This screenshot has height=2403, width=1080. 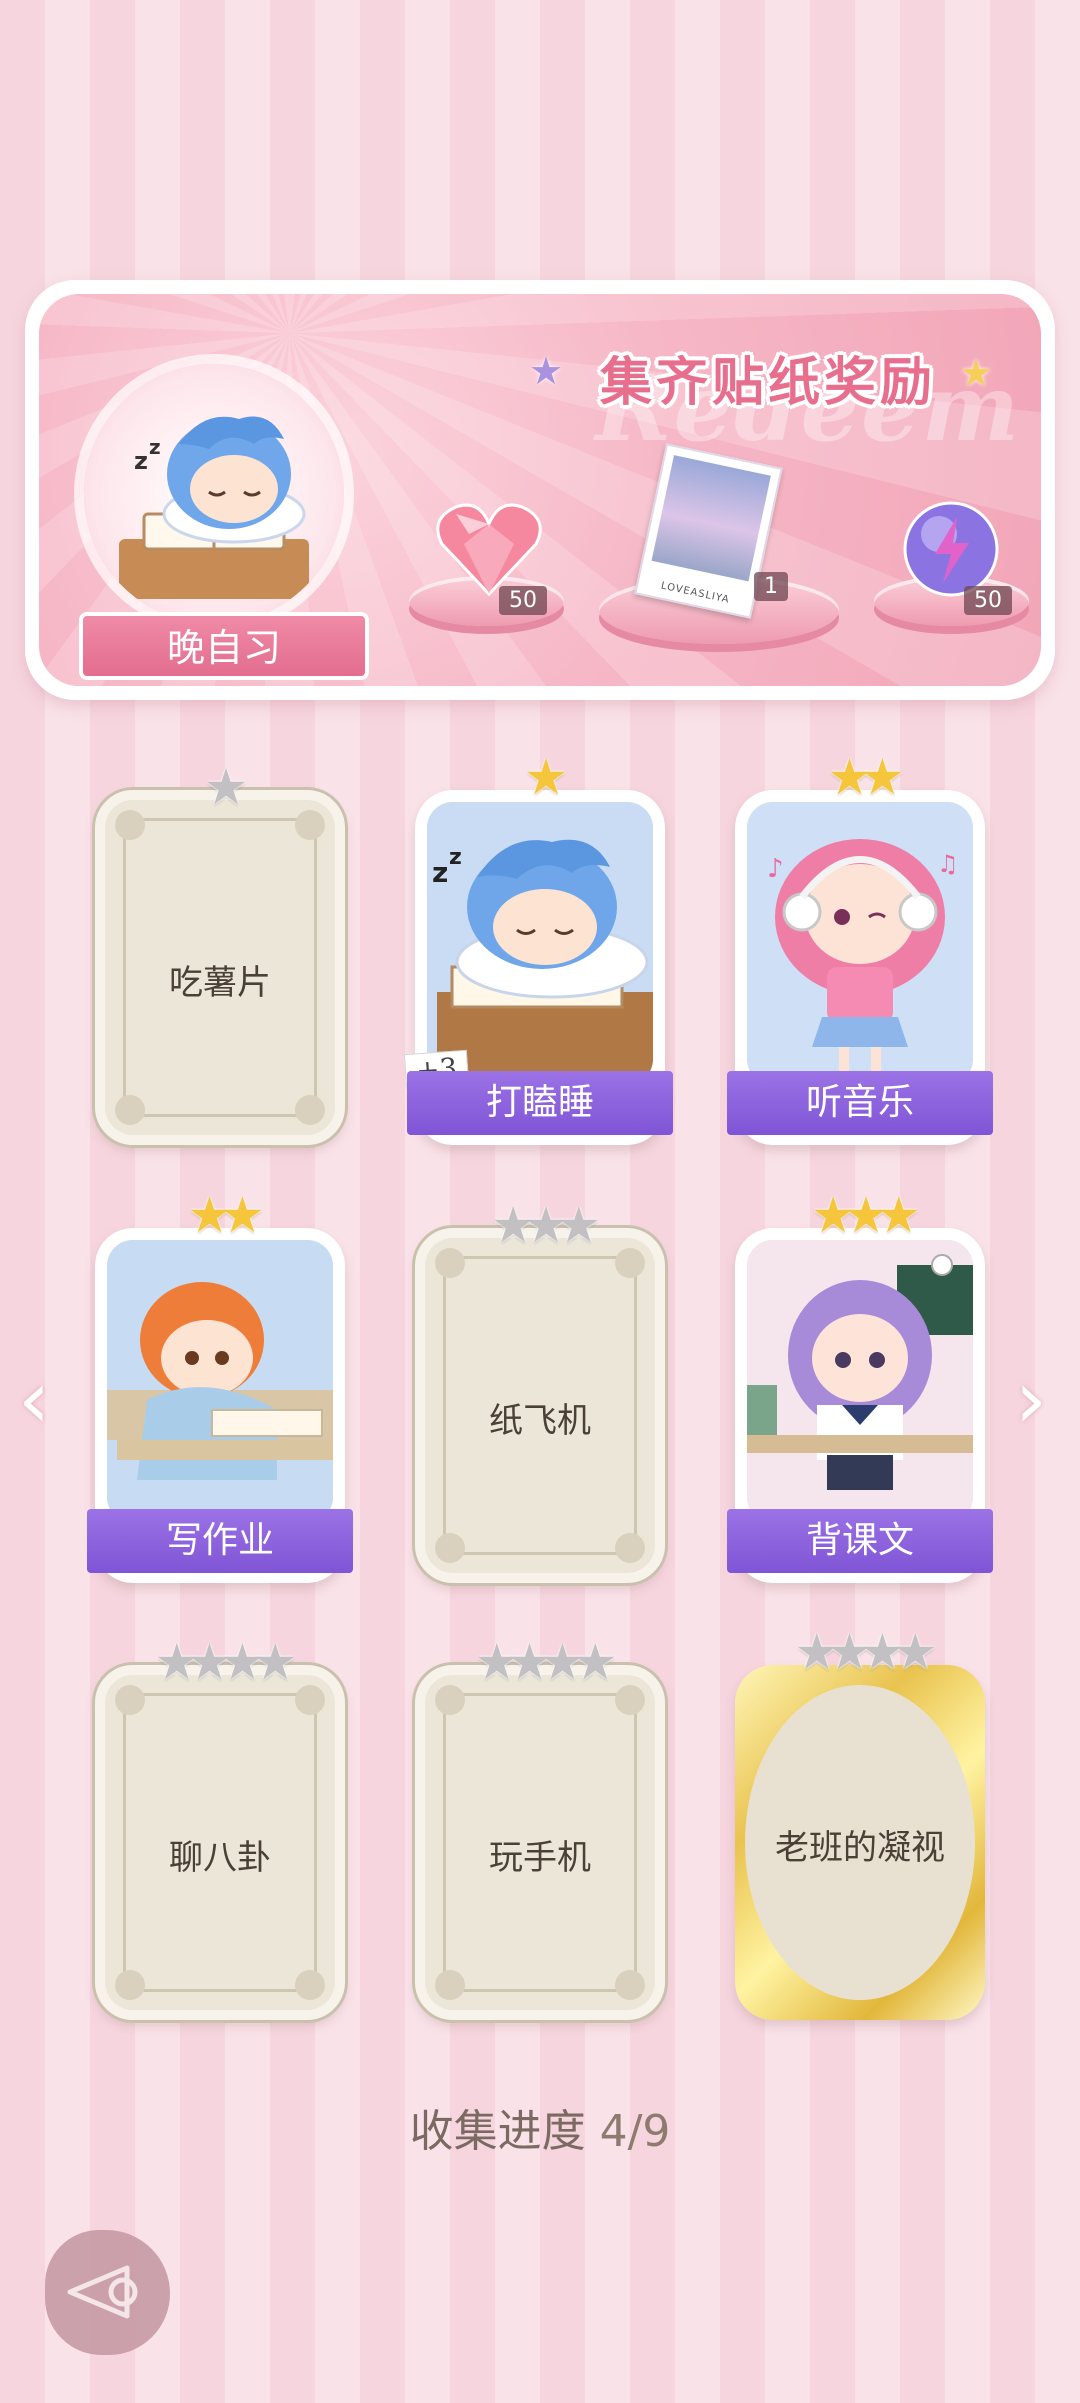 I want to click on card-label: 打瞌睡, so click(x=540, y=1103).